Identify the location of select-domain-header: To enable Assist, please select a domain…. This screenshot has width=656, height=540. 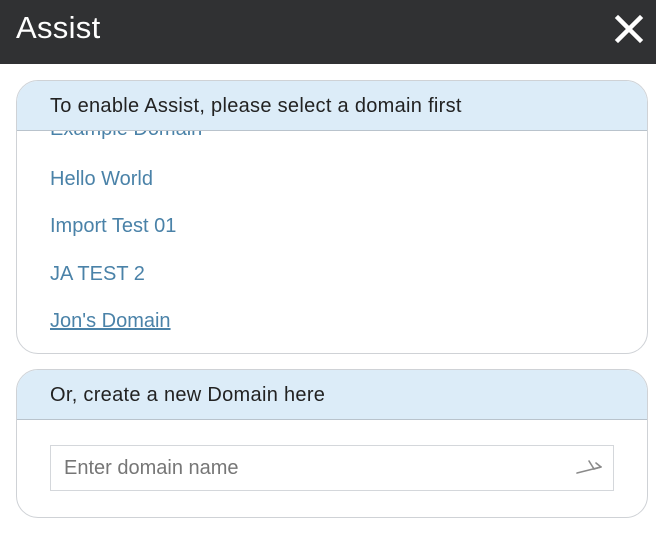
(332, 106).